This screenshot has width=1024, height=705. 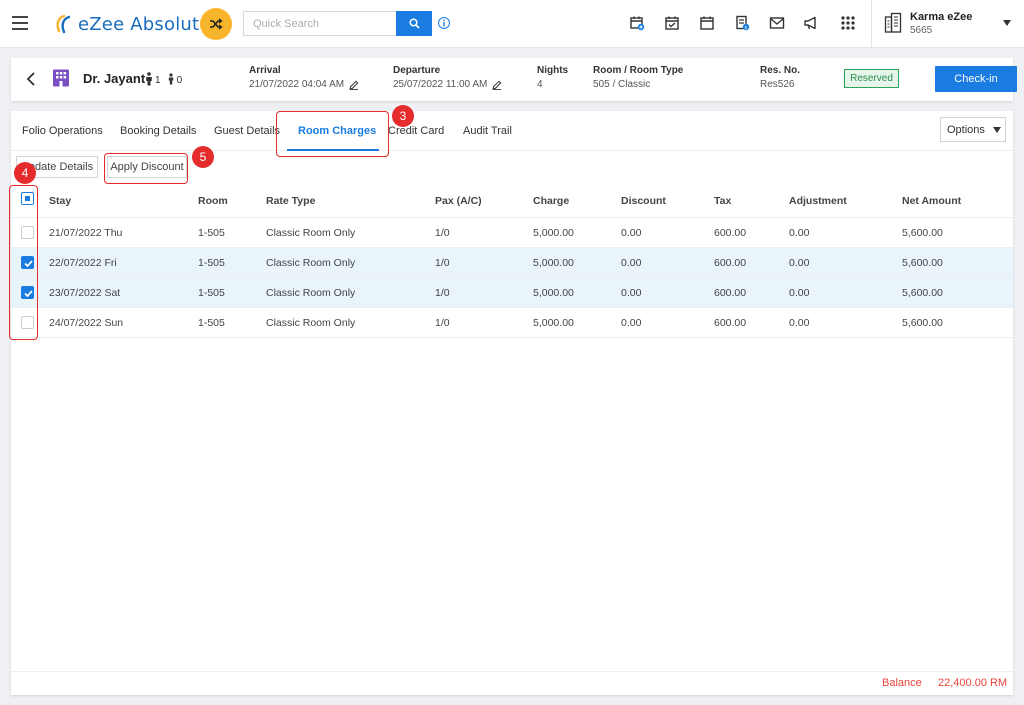 I want to click on tab-booking-details: Booking Details, so click(x=158, y=131).